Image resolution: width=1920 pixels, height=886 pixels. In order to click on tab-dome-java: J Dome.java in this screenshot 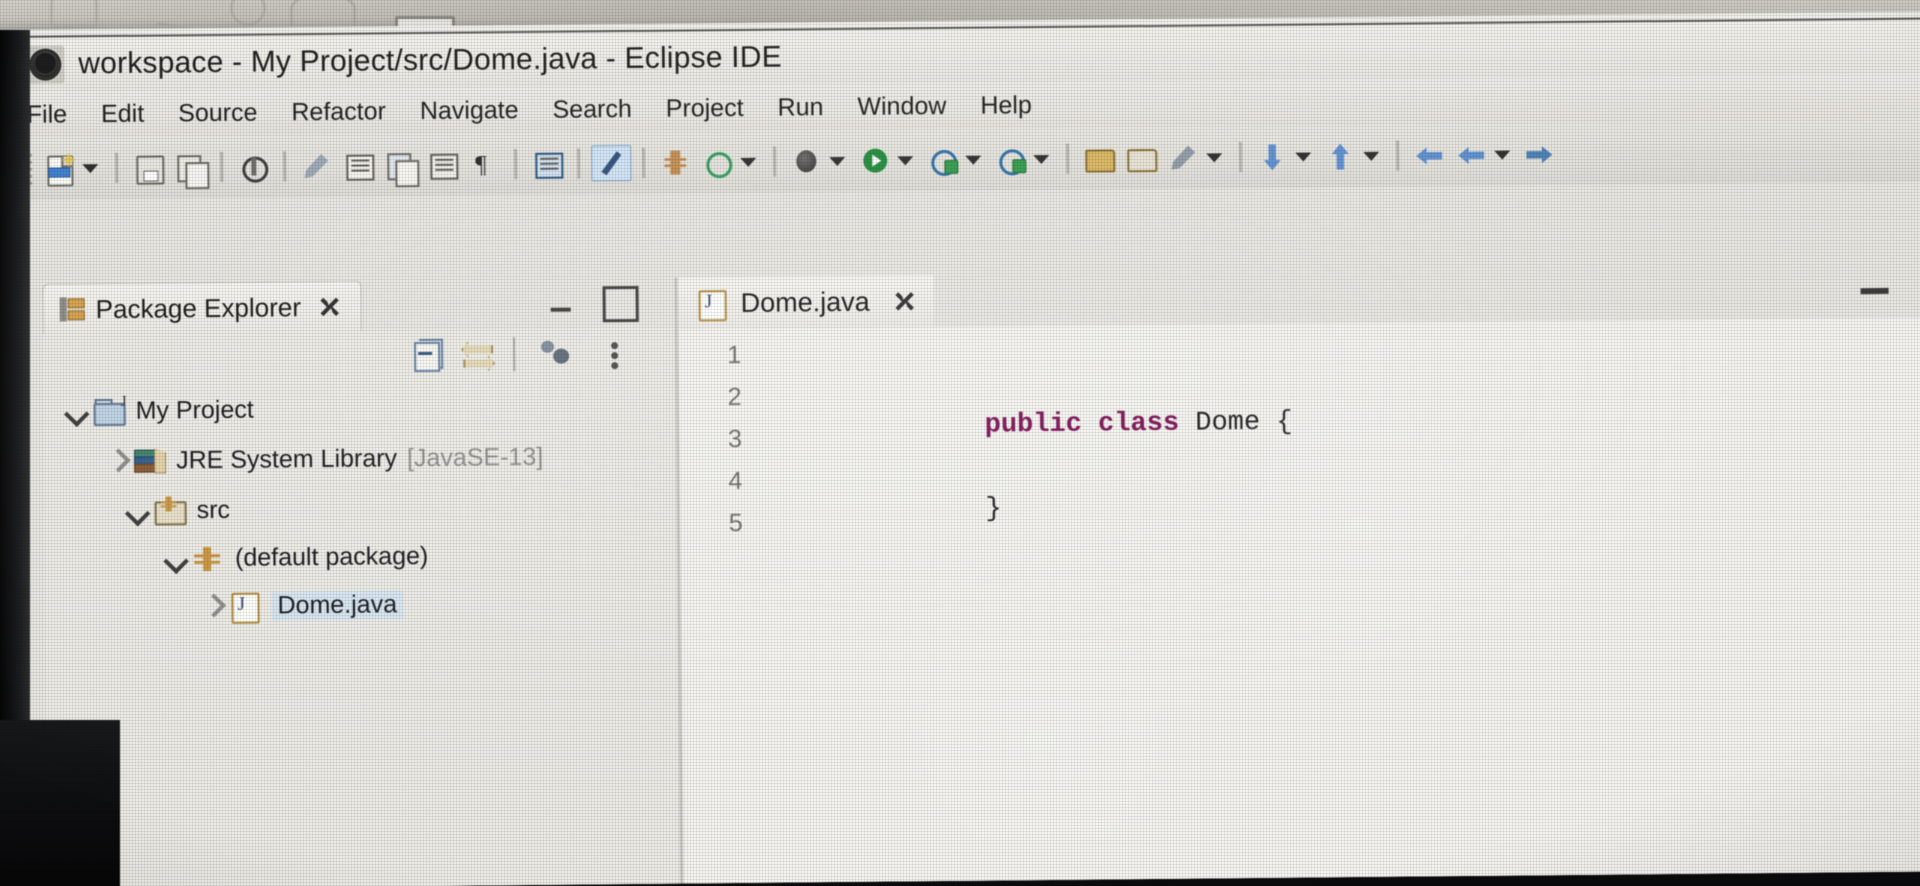, I will do `click(806, 303)`.